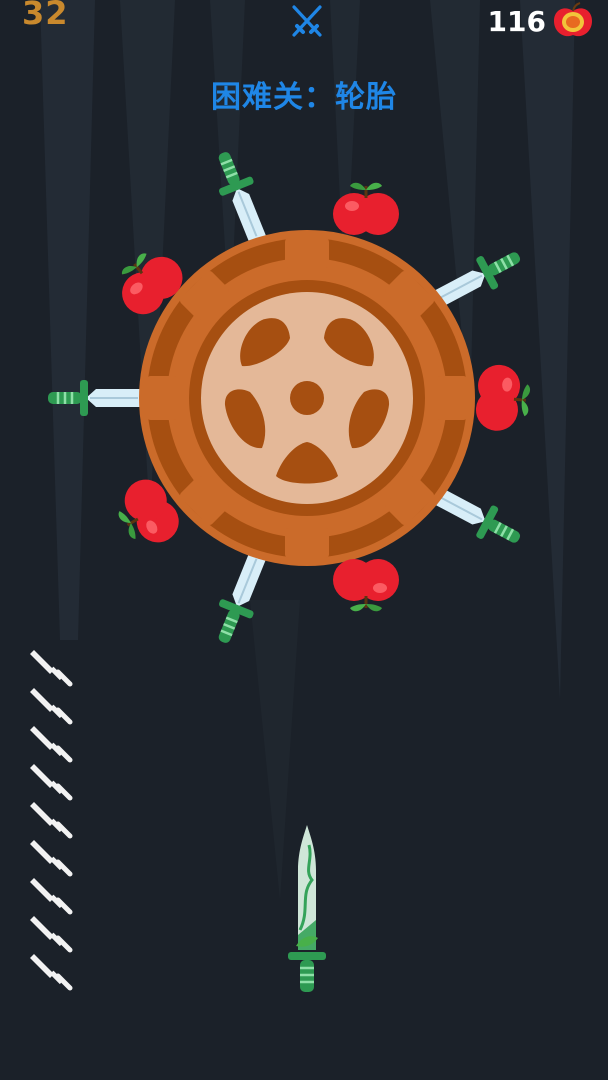 The width and height of the screenshot is (608, 1080). I want to click on remaining-knives, so click(50, 819).